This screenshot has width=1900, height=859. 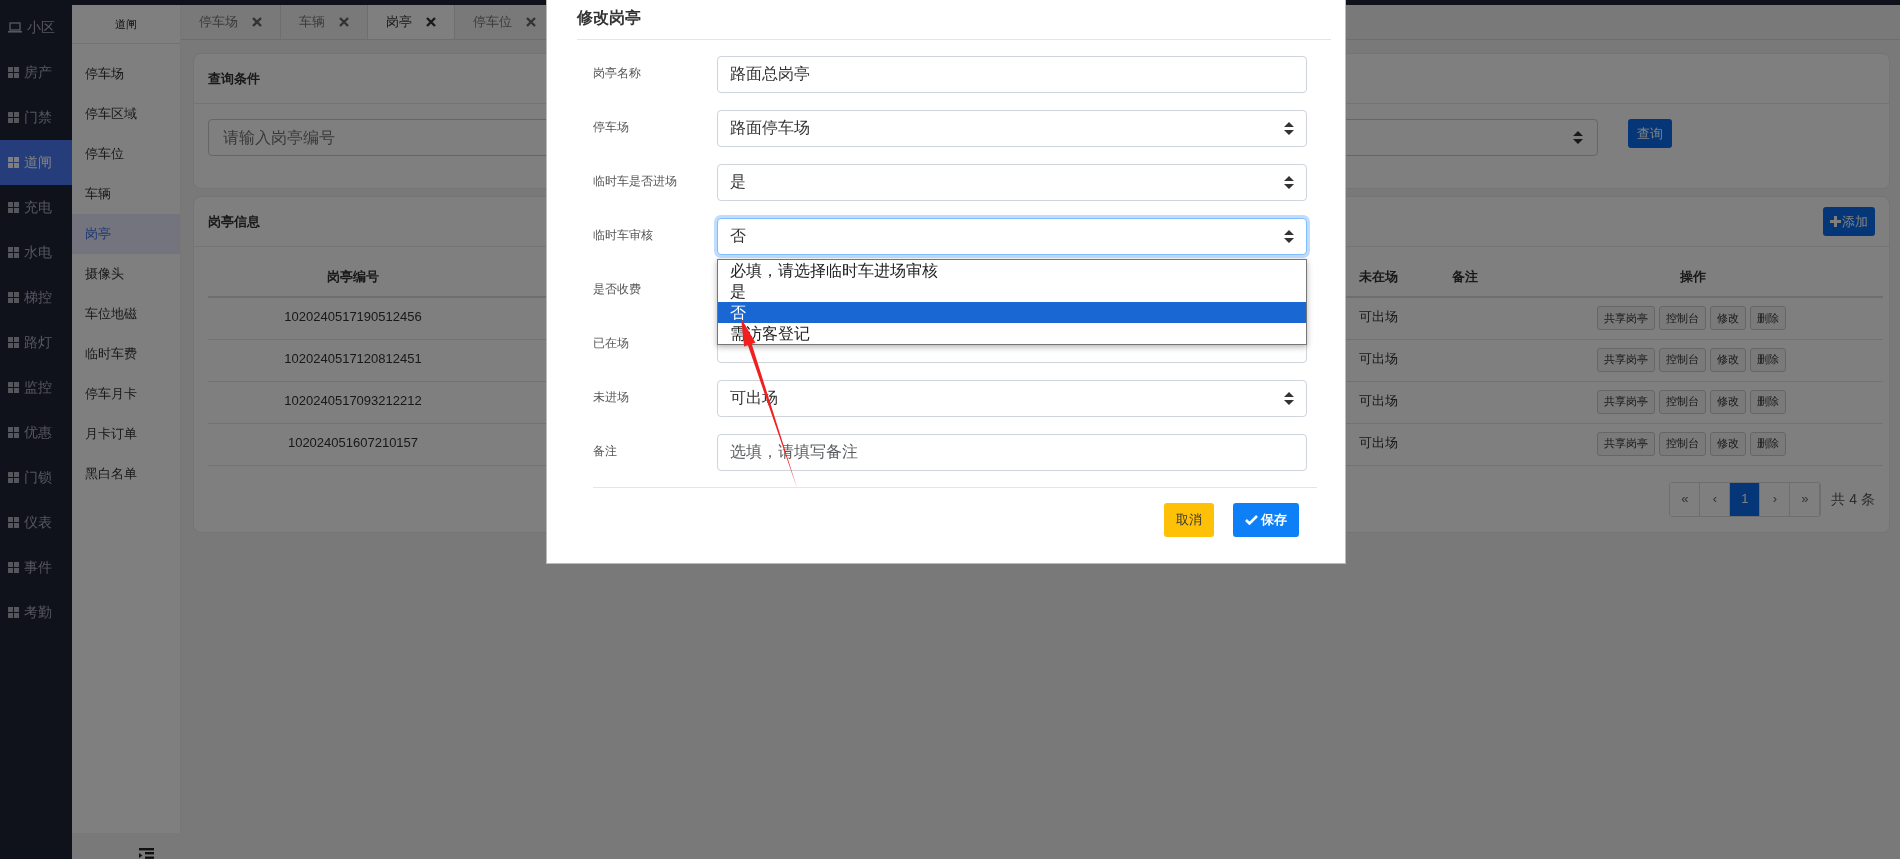 I want to click on field-label: 停车场, so click(x=611, y=127).